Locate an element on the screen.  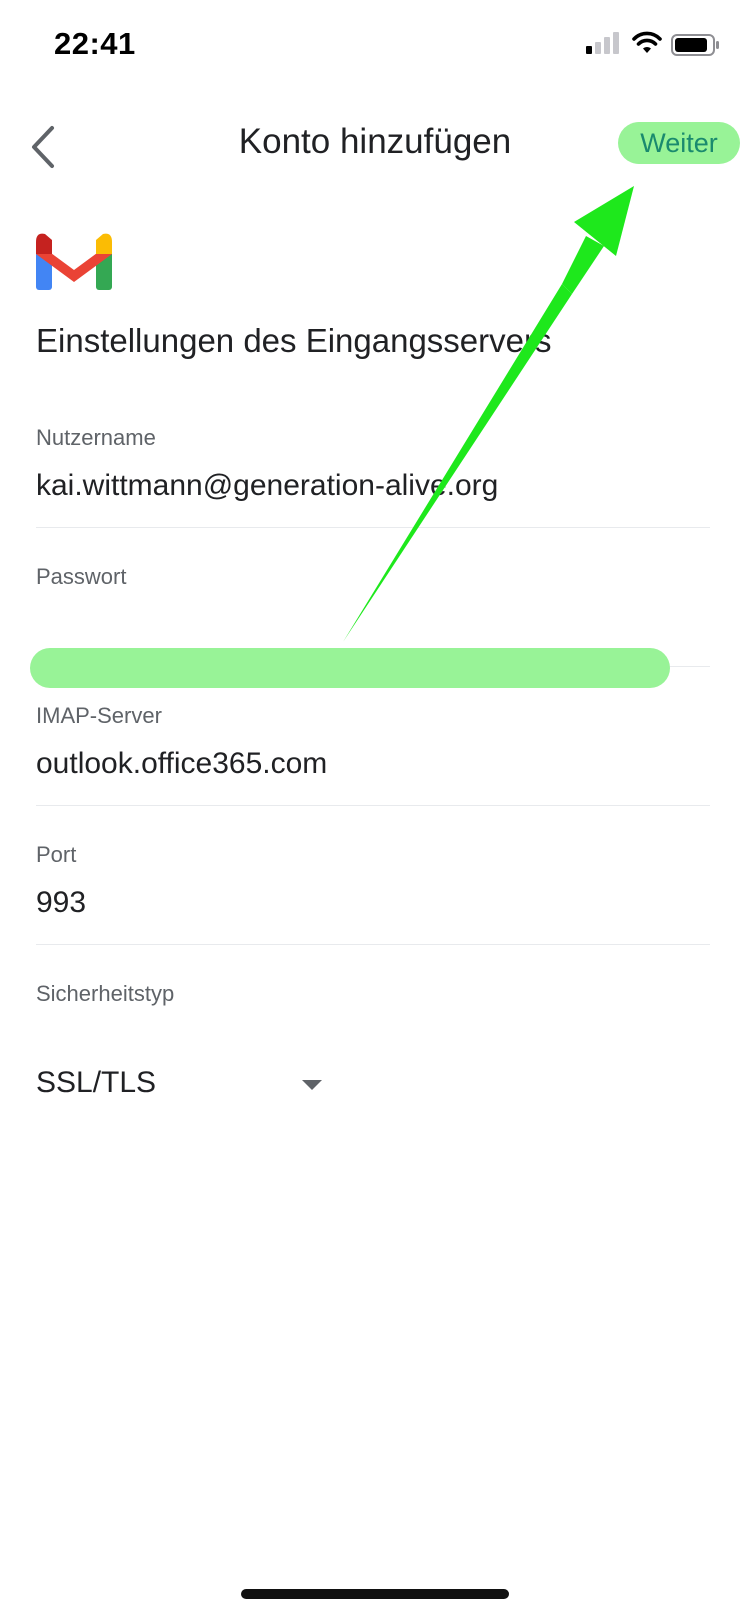
password-input is located at coordinates (350, 668).